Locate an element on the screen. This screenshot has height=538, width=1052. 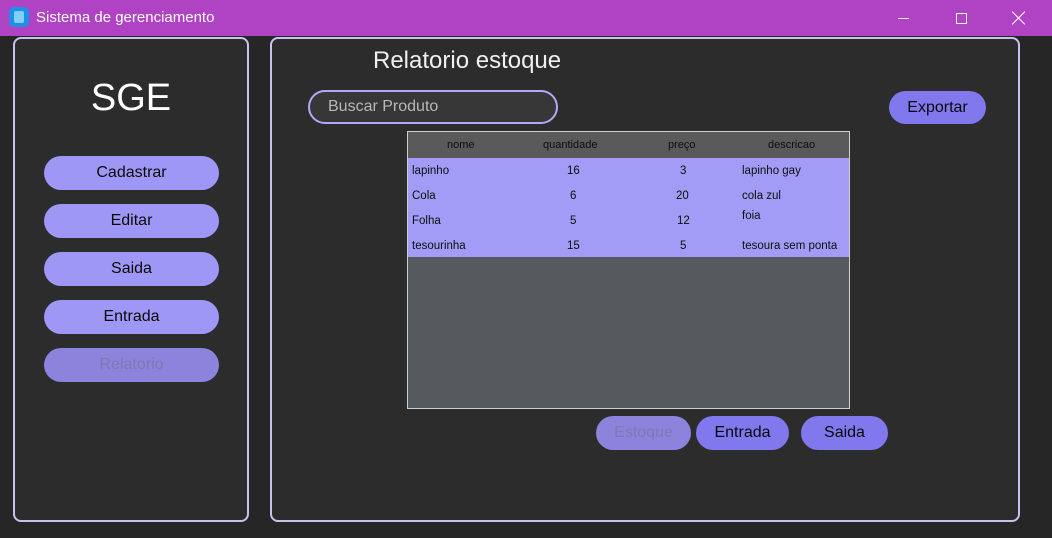
cell-nome: Folha is located at coordinates (426, 221).